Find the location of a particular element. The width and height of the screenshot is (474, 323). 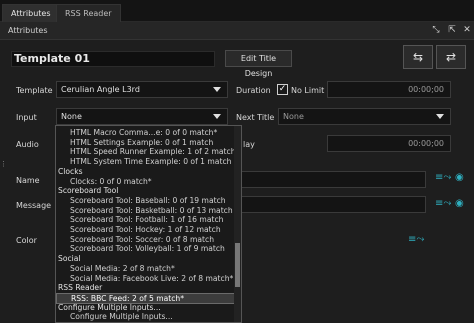

template-label: Template is located at coordinates (34, 90).